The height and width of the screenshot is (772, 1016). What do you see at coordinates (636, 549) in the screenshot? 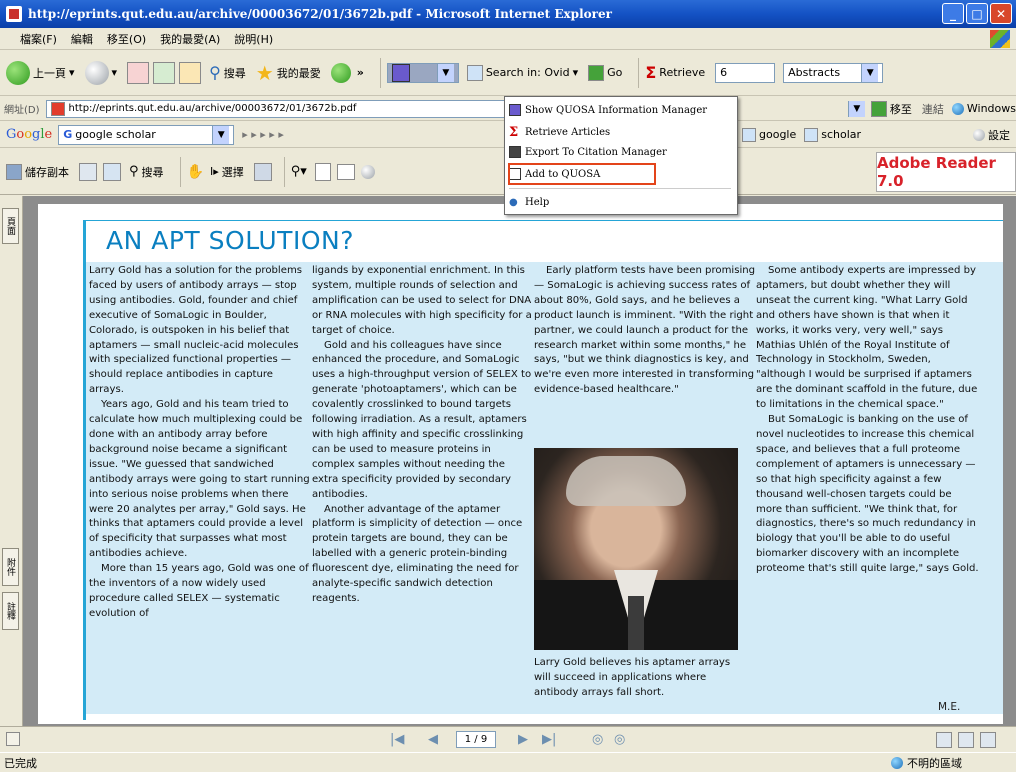
I see `larry-gold-photo` at bounding box center [636, 549].